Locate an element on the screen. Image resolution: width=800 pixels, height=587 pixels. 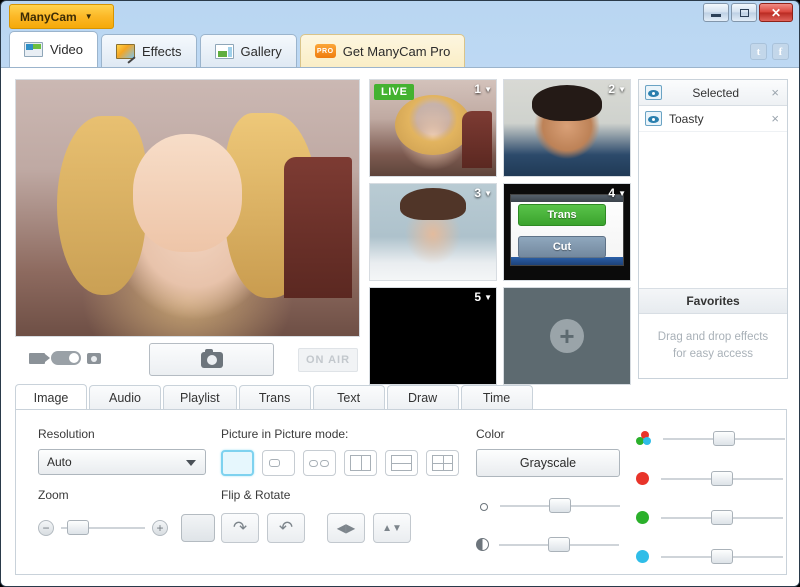
add-source-button: + is located at coordinates (567, 336).